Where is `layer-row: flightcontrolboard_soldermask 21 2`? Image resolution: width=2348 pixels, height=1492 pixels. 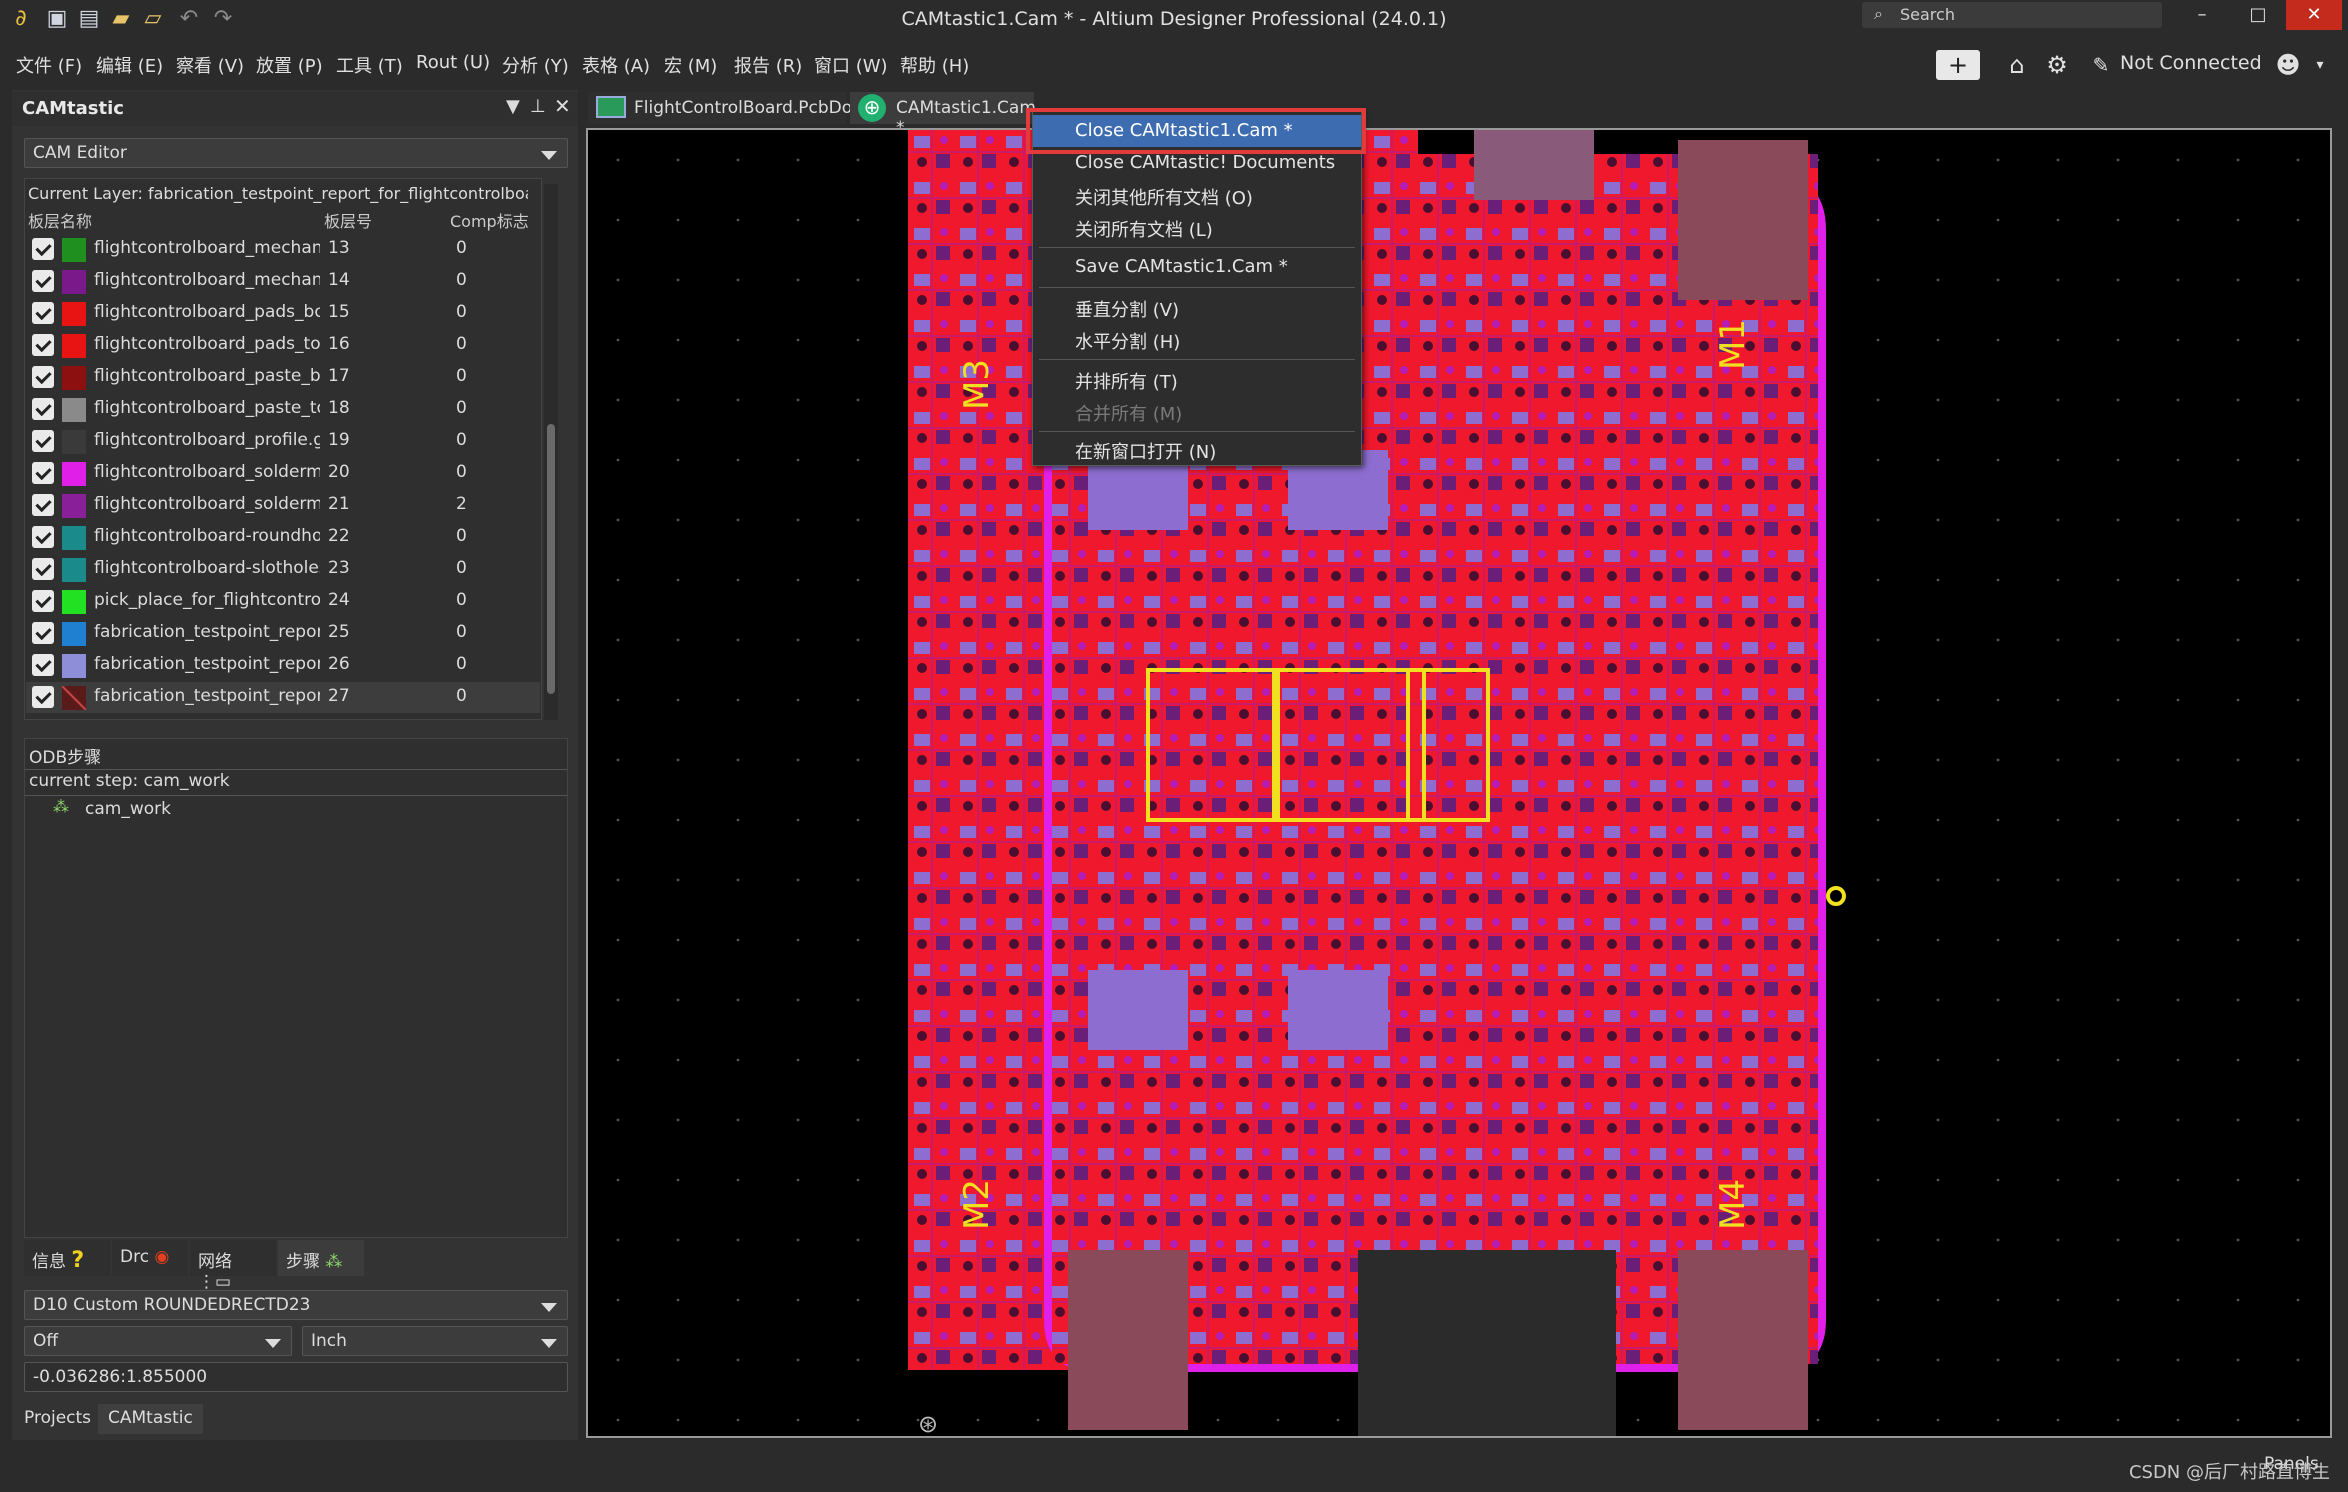 layer-row: flightcontrolboard_soldermask 21 2 is located at coordinates (283, 505).